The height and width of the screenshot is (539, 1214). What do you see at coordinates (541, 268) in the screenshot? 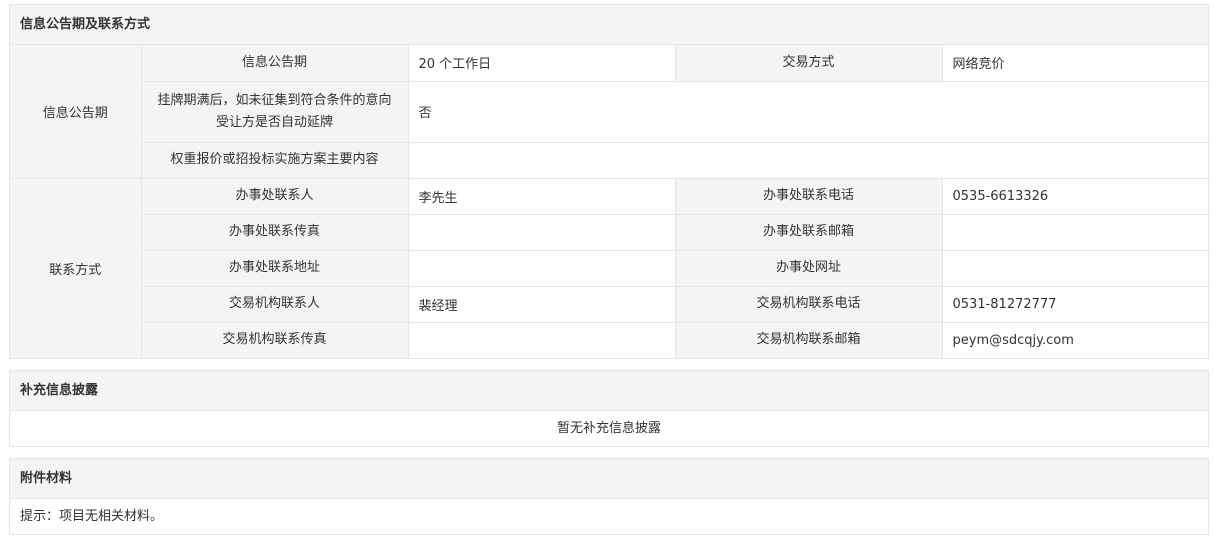
I see `office-address-value` at bounding box center [541, 268].